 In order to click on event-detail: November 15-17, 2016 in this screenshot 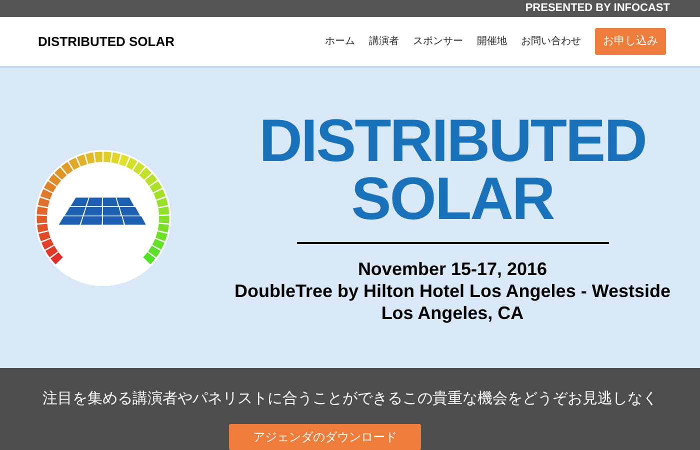, I will do `click(453, 269)`.